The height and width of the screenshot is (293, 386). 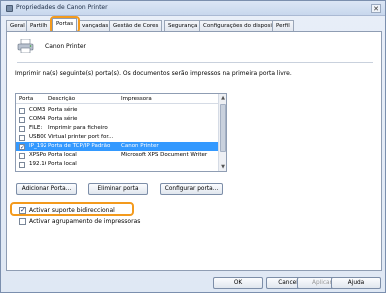 What do you see at coordinates (222, 167) in the screenshot?
I see `scroll-down-icon: ▼` at bounding box center [222, 167].